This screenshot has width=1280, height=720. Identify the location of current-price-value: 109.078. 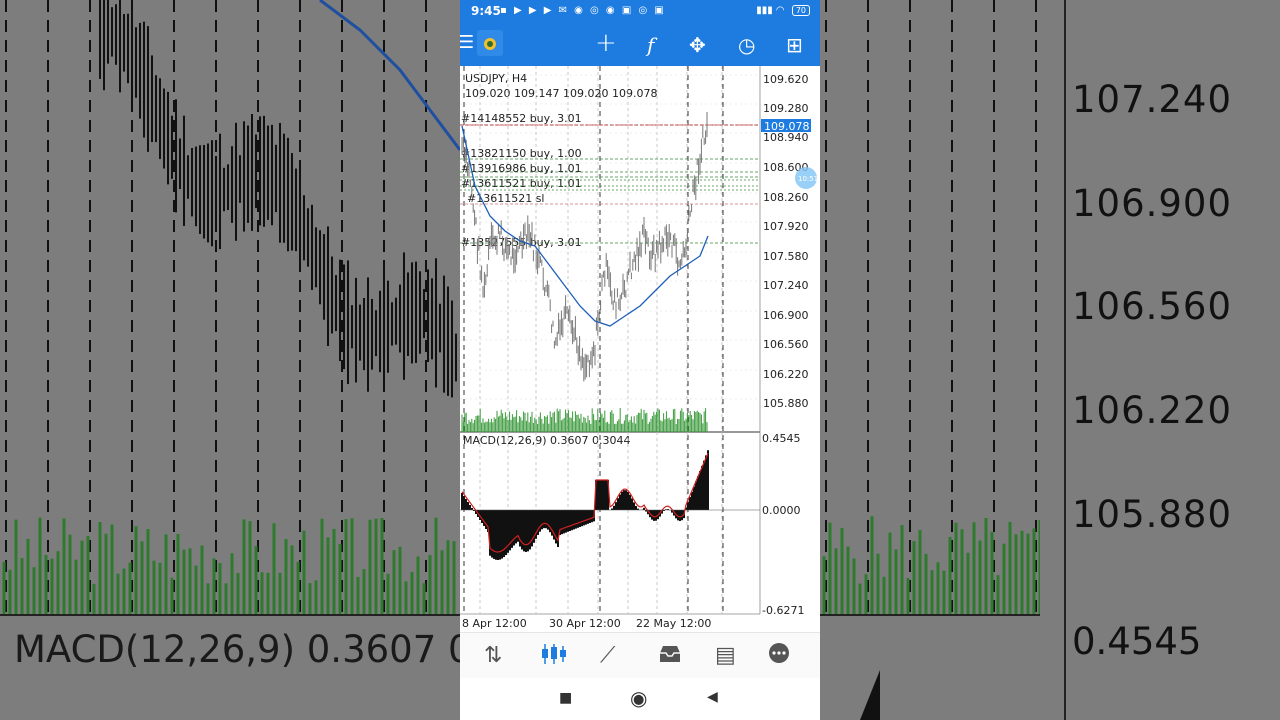
(787, 126).